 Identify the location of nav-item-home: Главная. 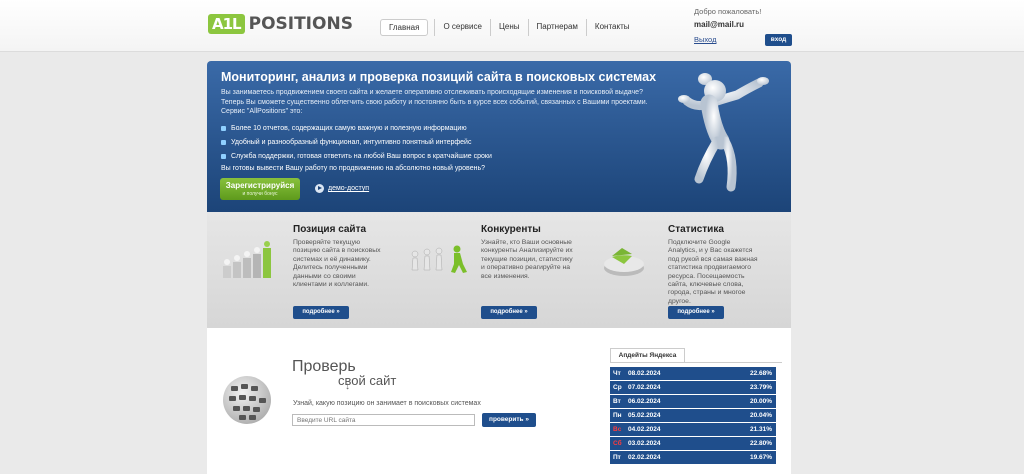
(404, 27).